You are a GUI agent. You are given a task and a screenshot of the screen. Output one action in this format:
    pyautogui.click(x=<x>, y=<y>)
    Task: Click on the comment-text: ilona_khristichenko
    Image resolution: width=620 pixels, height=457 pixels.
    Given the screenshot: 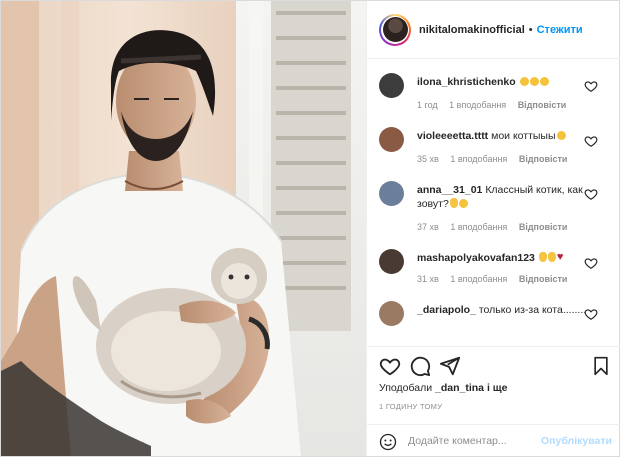 What is the action you would take?
    pyautogui.click(x=502, y=82)
    